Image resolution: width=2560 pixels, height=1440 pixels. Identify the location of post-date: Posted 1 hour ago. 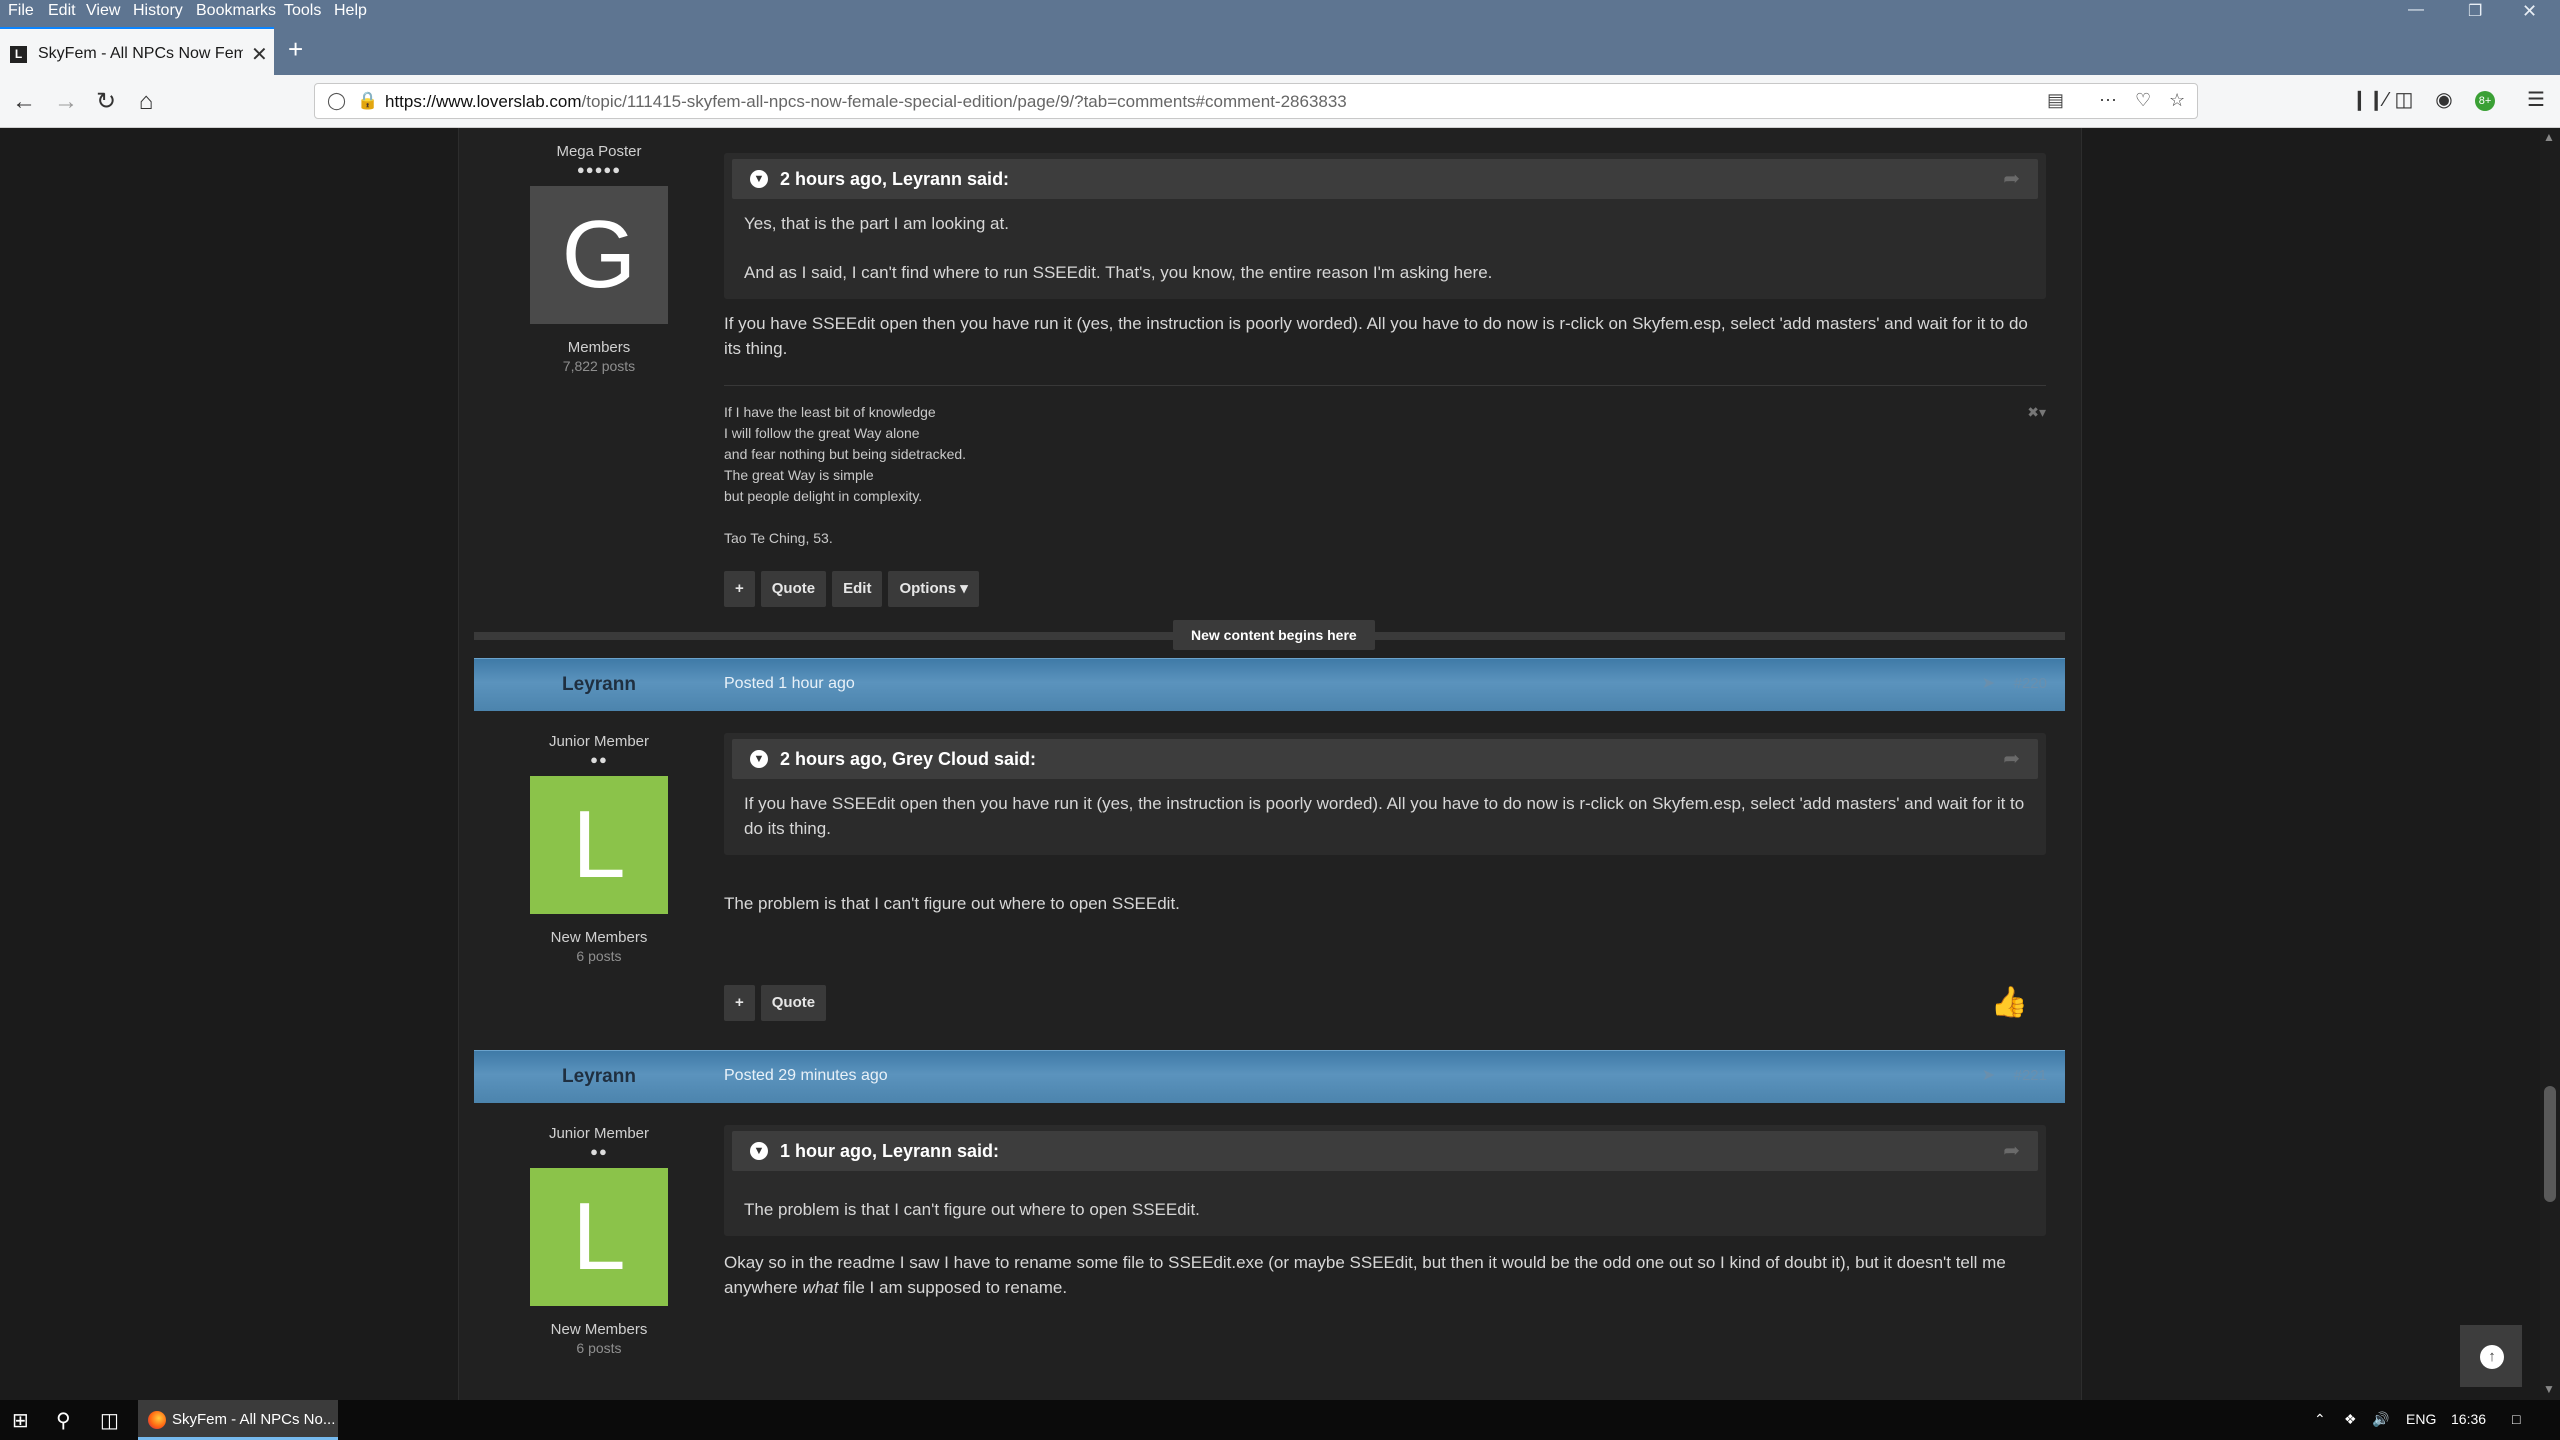
(789, 684).